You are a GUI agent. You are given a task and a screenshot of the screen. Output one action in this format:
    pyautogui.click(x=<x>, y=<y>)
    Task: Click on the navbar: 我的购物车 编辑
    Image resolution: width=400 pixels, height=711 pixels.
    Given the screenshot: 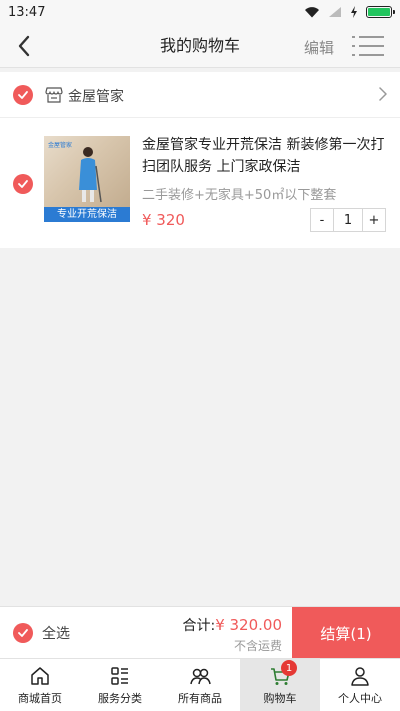 What is the action you would take?
    pyautogui.click(x=200, y=46)
    